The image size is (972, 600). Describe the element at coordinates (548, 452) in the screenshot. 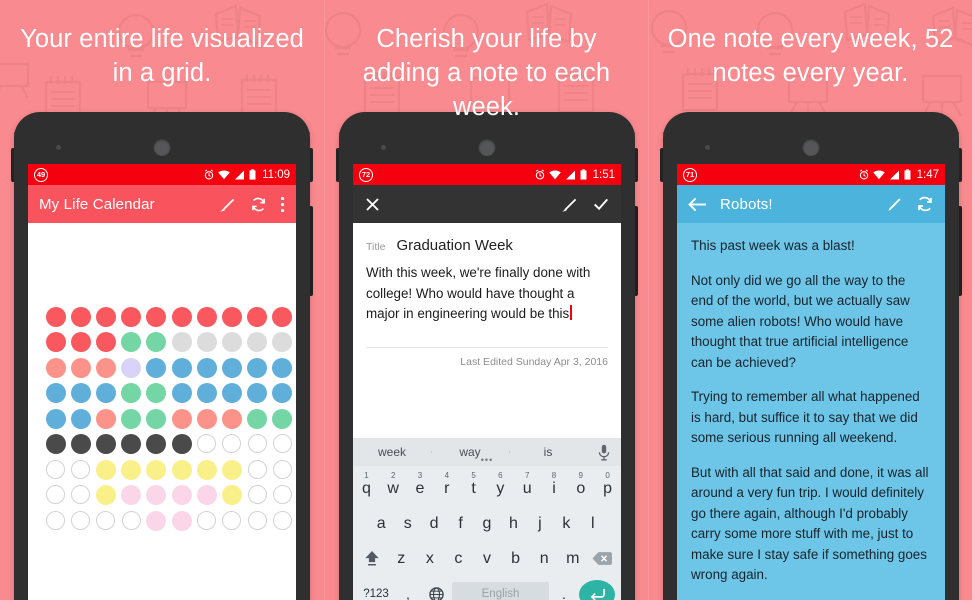

I see `suggestion-chip: is` at that location.